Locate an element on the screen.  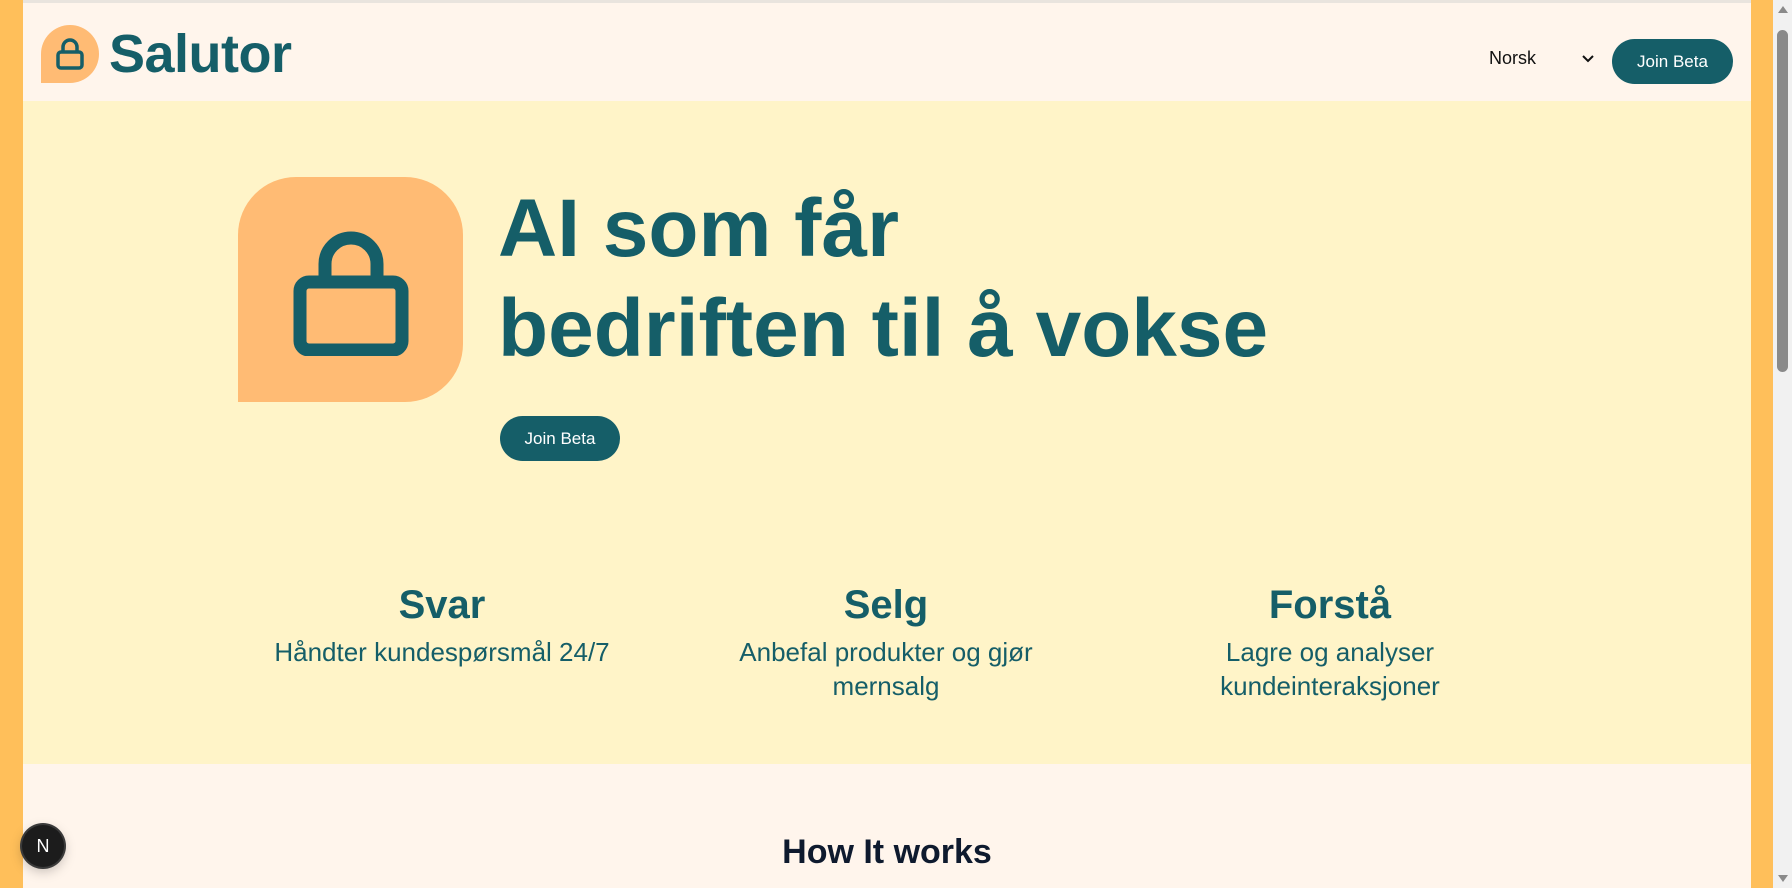
feature-title: Forstå is located at coordinates (1330, 605).